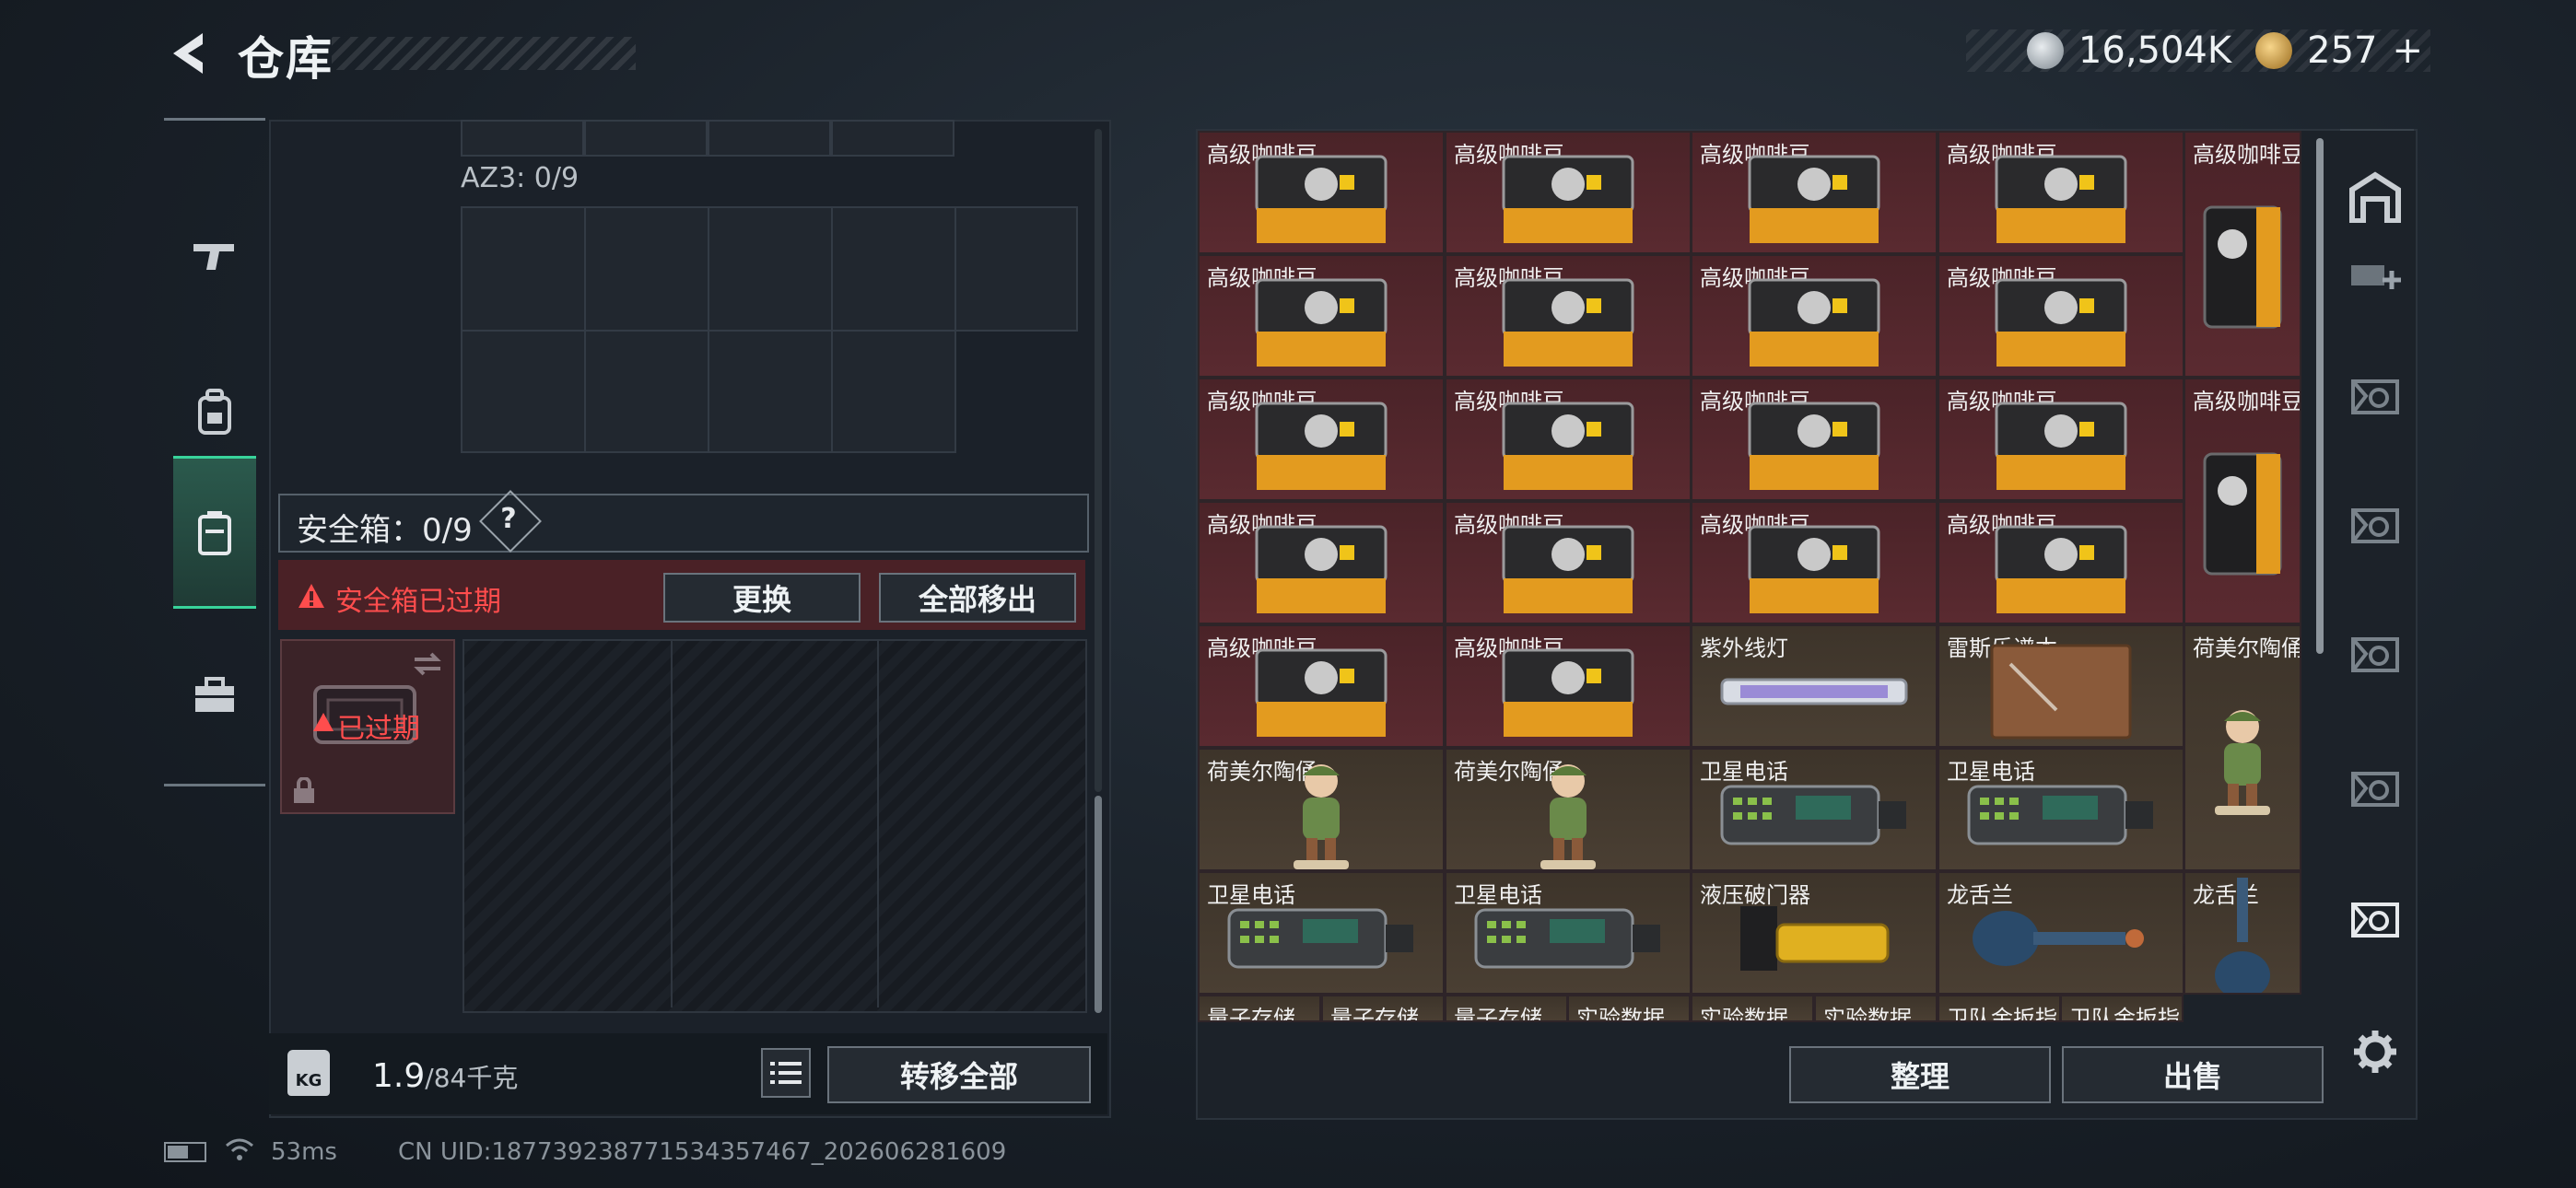 Image resolution: width=2576 pixels, height=1188 pixels. What do you see at coordinates (2193, 1074) in the screenshot?
I see `sell-button: 出售` at bounding box center [2193, 1074].